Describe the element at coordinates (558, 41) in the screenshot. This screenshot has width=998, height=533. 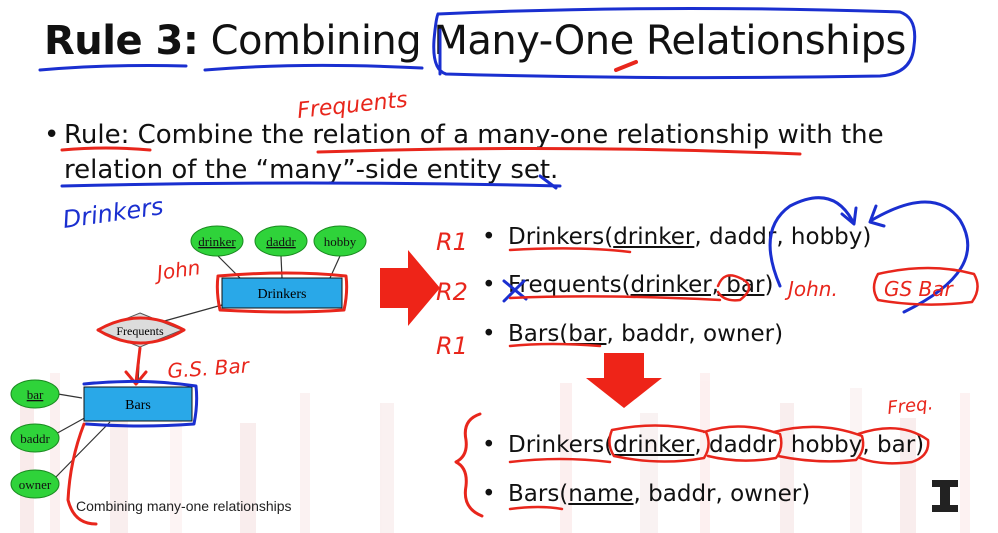
I see `title-text: Combining Many-One Relationships` at that location.